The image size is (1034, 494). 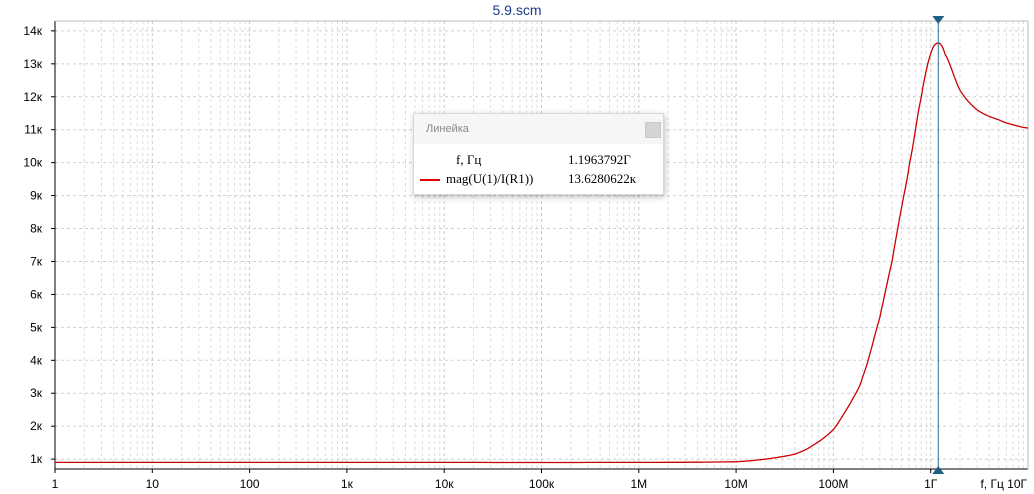 I want to click on ruler-header: Линейка, so click(x=538, y=129).